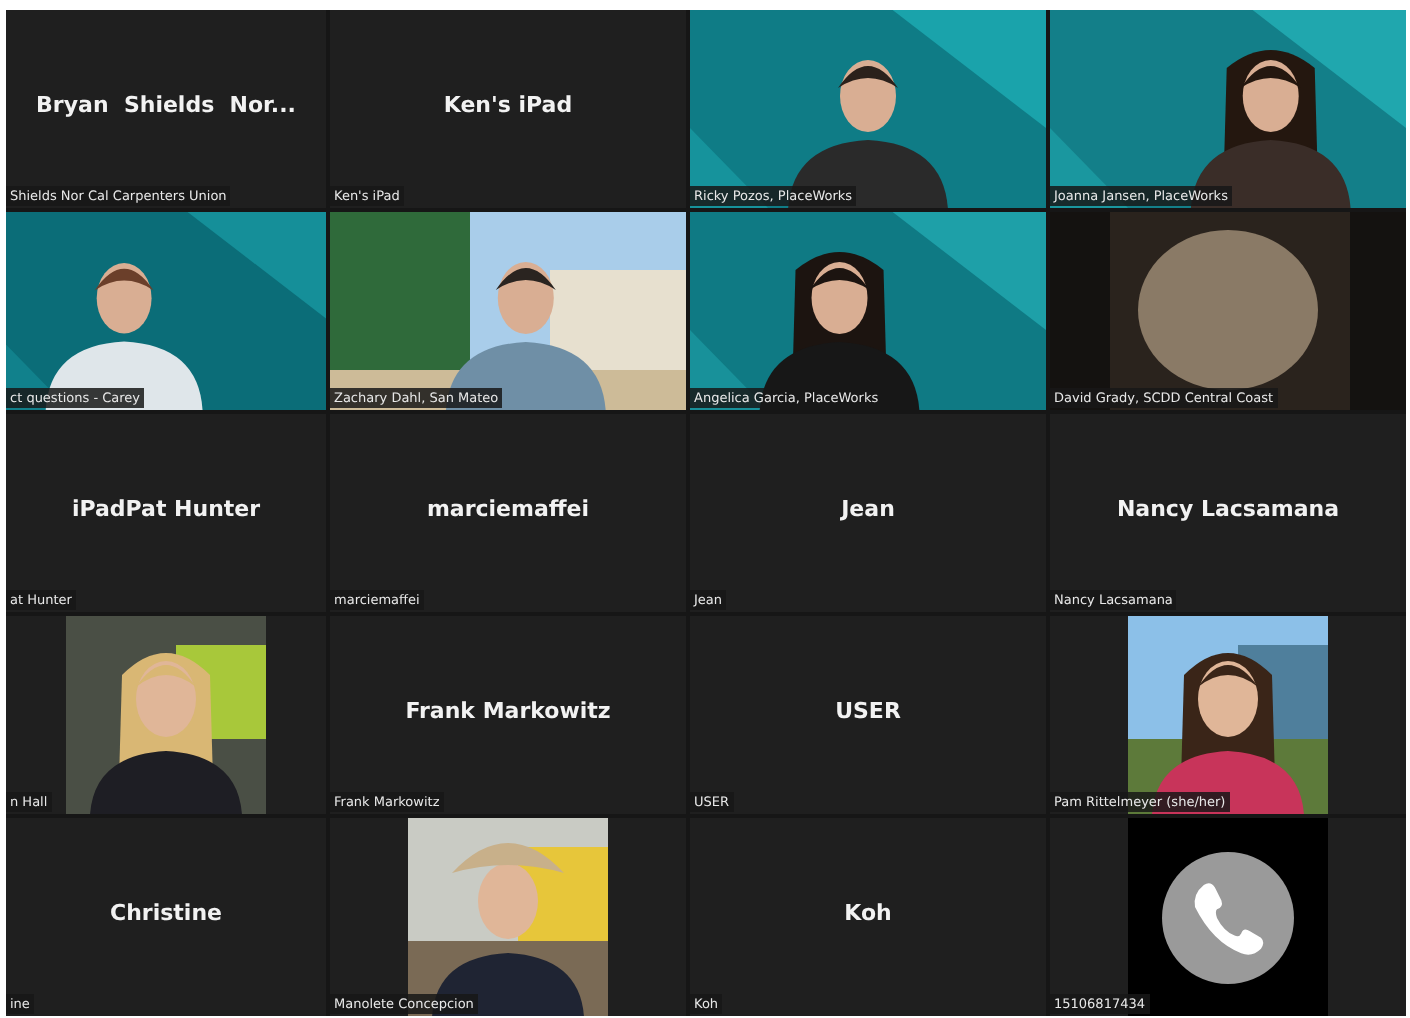  What do you see at coordinates (166, 509) in the screenshot?
I see `participant-name: iPadPat Hunter` at bounding box center [166, 509].